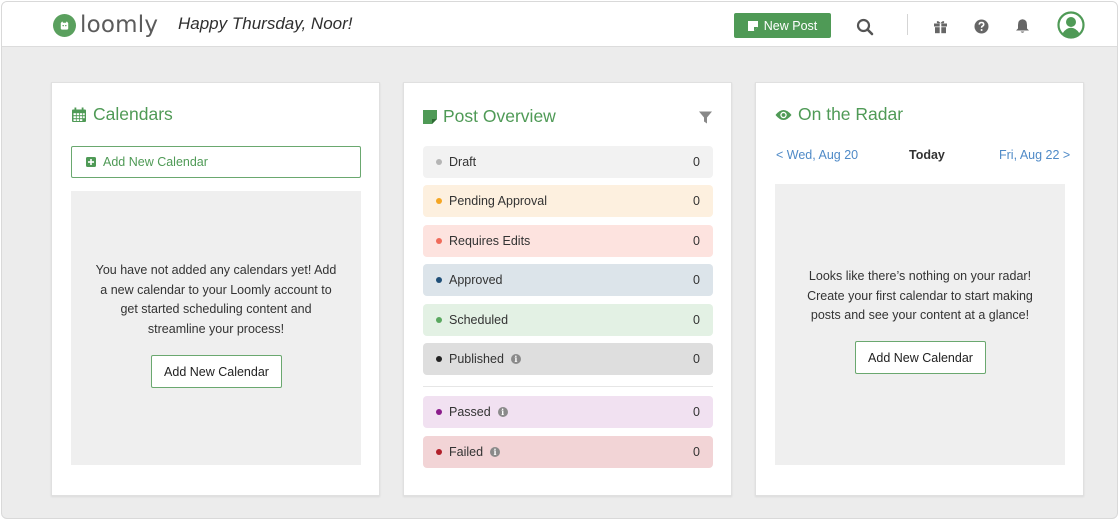 Image resolution: width=1120 pixels, height=520 pixels. I want to click on next-day-link: Fri, Aug 22 >, so click(1034, 155).